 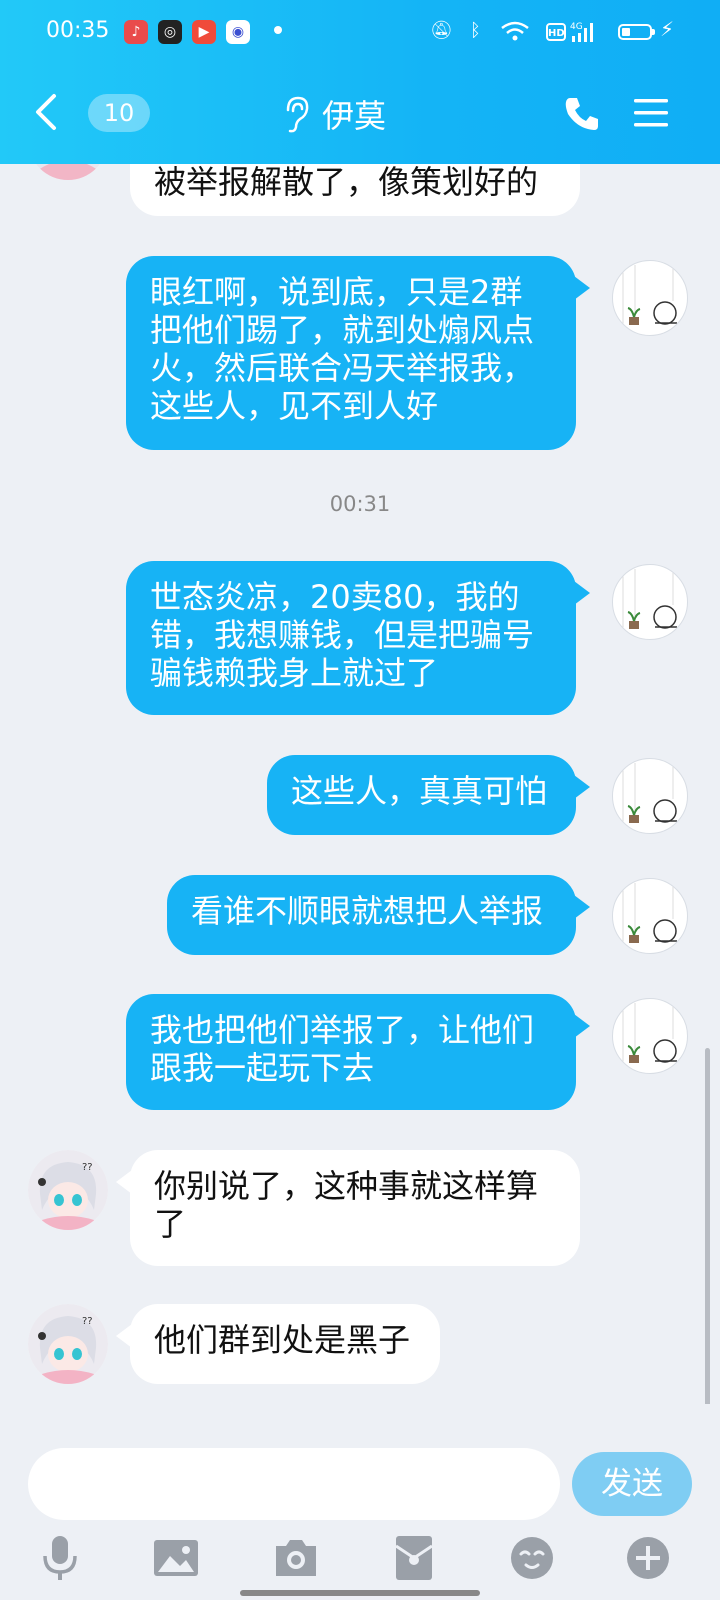 I want to click on chevron-left-icon, so click(x=46, y=112).